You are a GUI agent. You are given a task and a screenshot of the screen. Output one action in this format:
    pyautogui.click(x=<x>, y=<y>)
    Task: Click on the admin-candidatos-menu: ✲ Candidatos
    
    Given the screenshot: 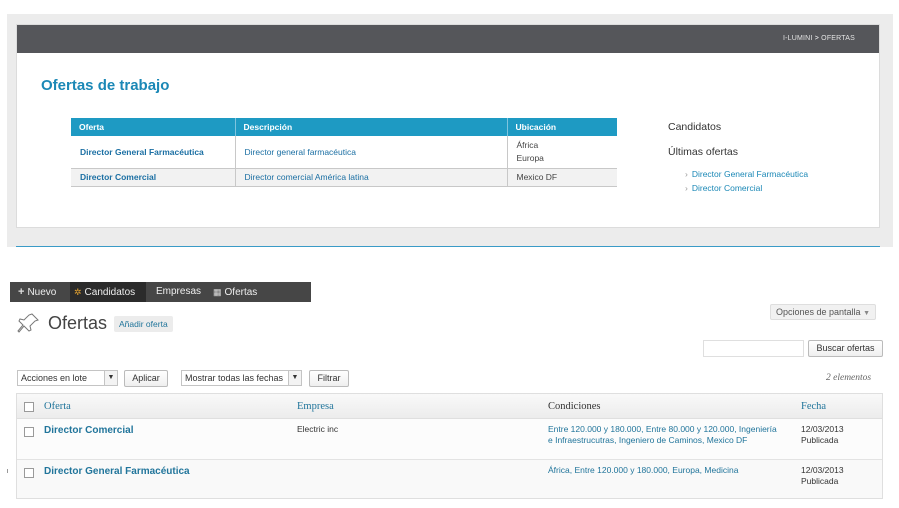 What is the action you would take?
    pyautogui.click(x=108, y=292)
    